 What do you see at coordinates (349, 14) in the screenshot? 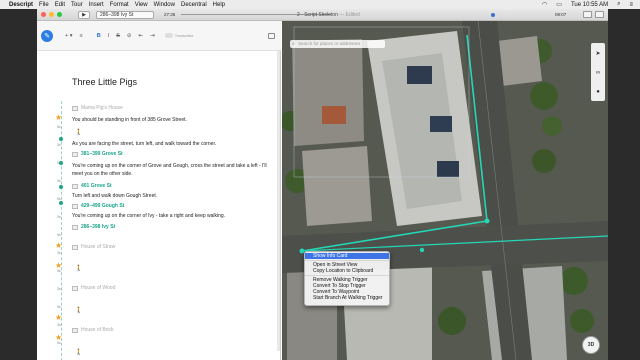
I see `edited-indicator: — Edited` at bounding box center [349, 14].